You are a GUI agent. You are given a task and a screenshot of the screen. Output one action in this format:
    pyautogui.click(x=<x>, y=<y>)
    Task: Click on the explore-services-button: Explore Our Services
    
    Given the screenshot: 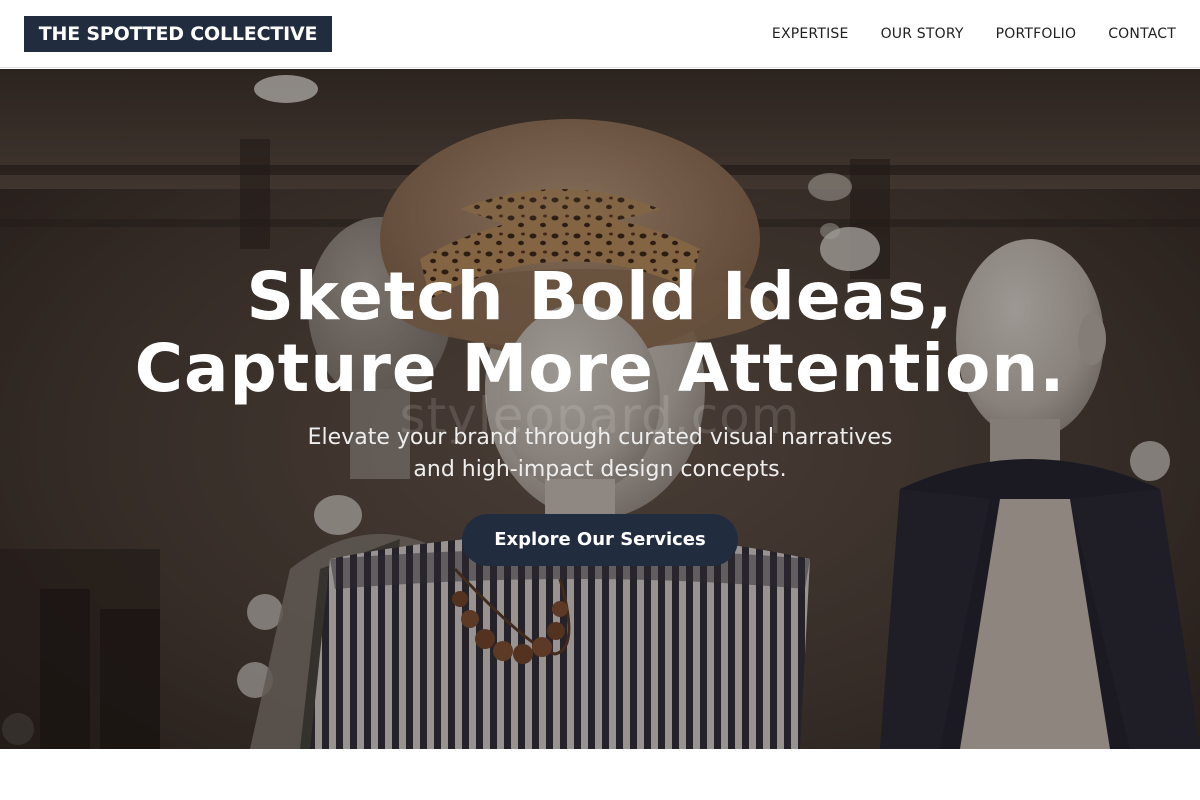 What is the action you would take?
    pyautogui.click(x=600, y=540)
    